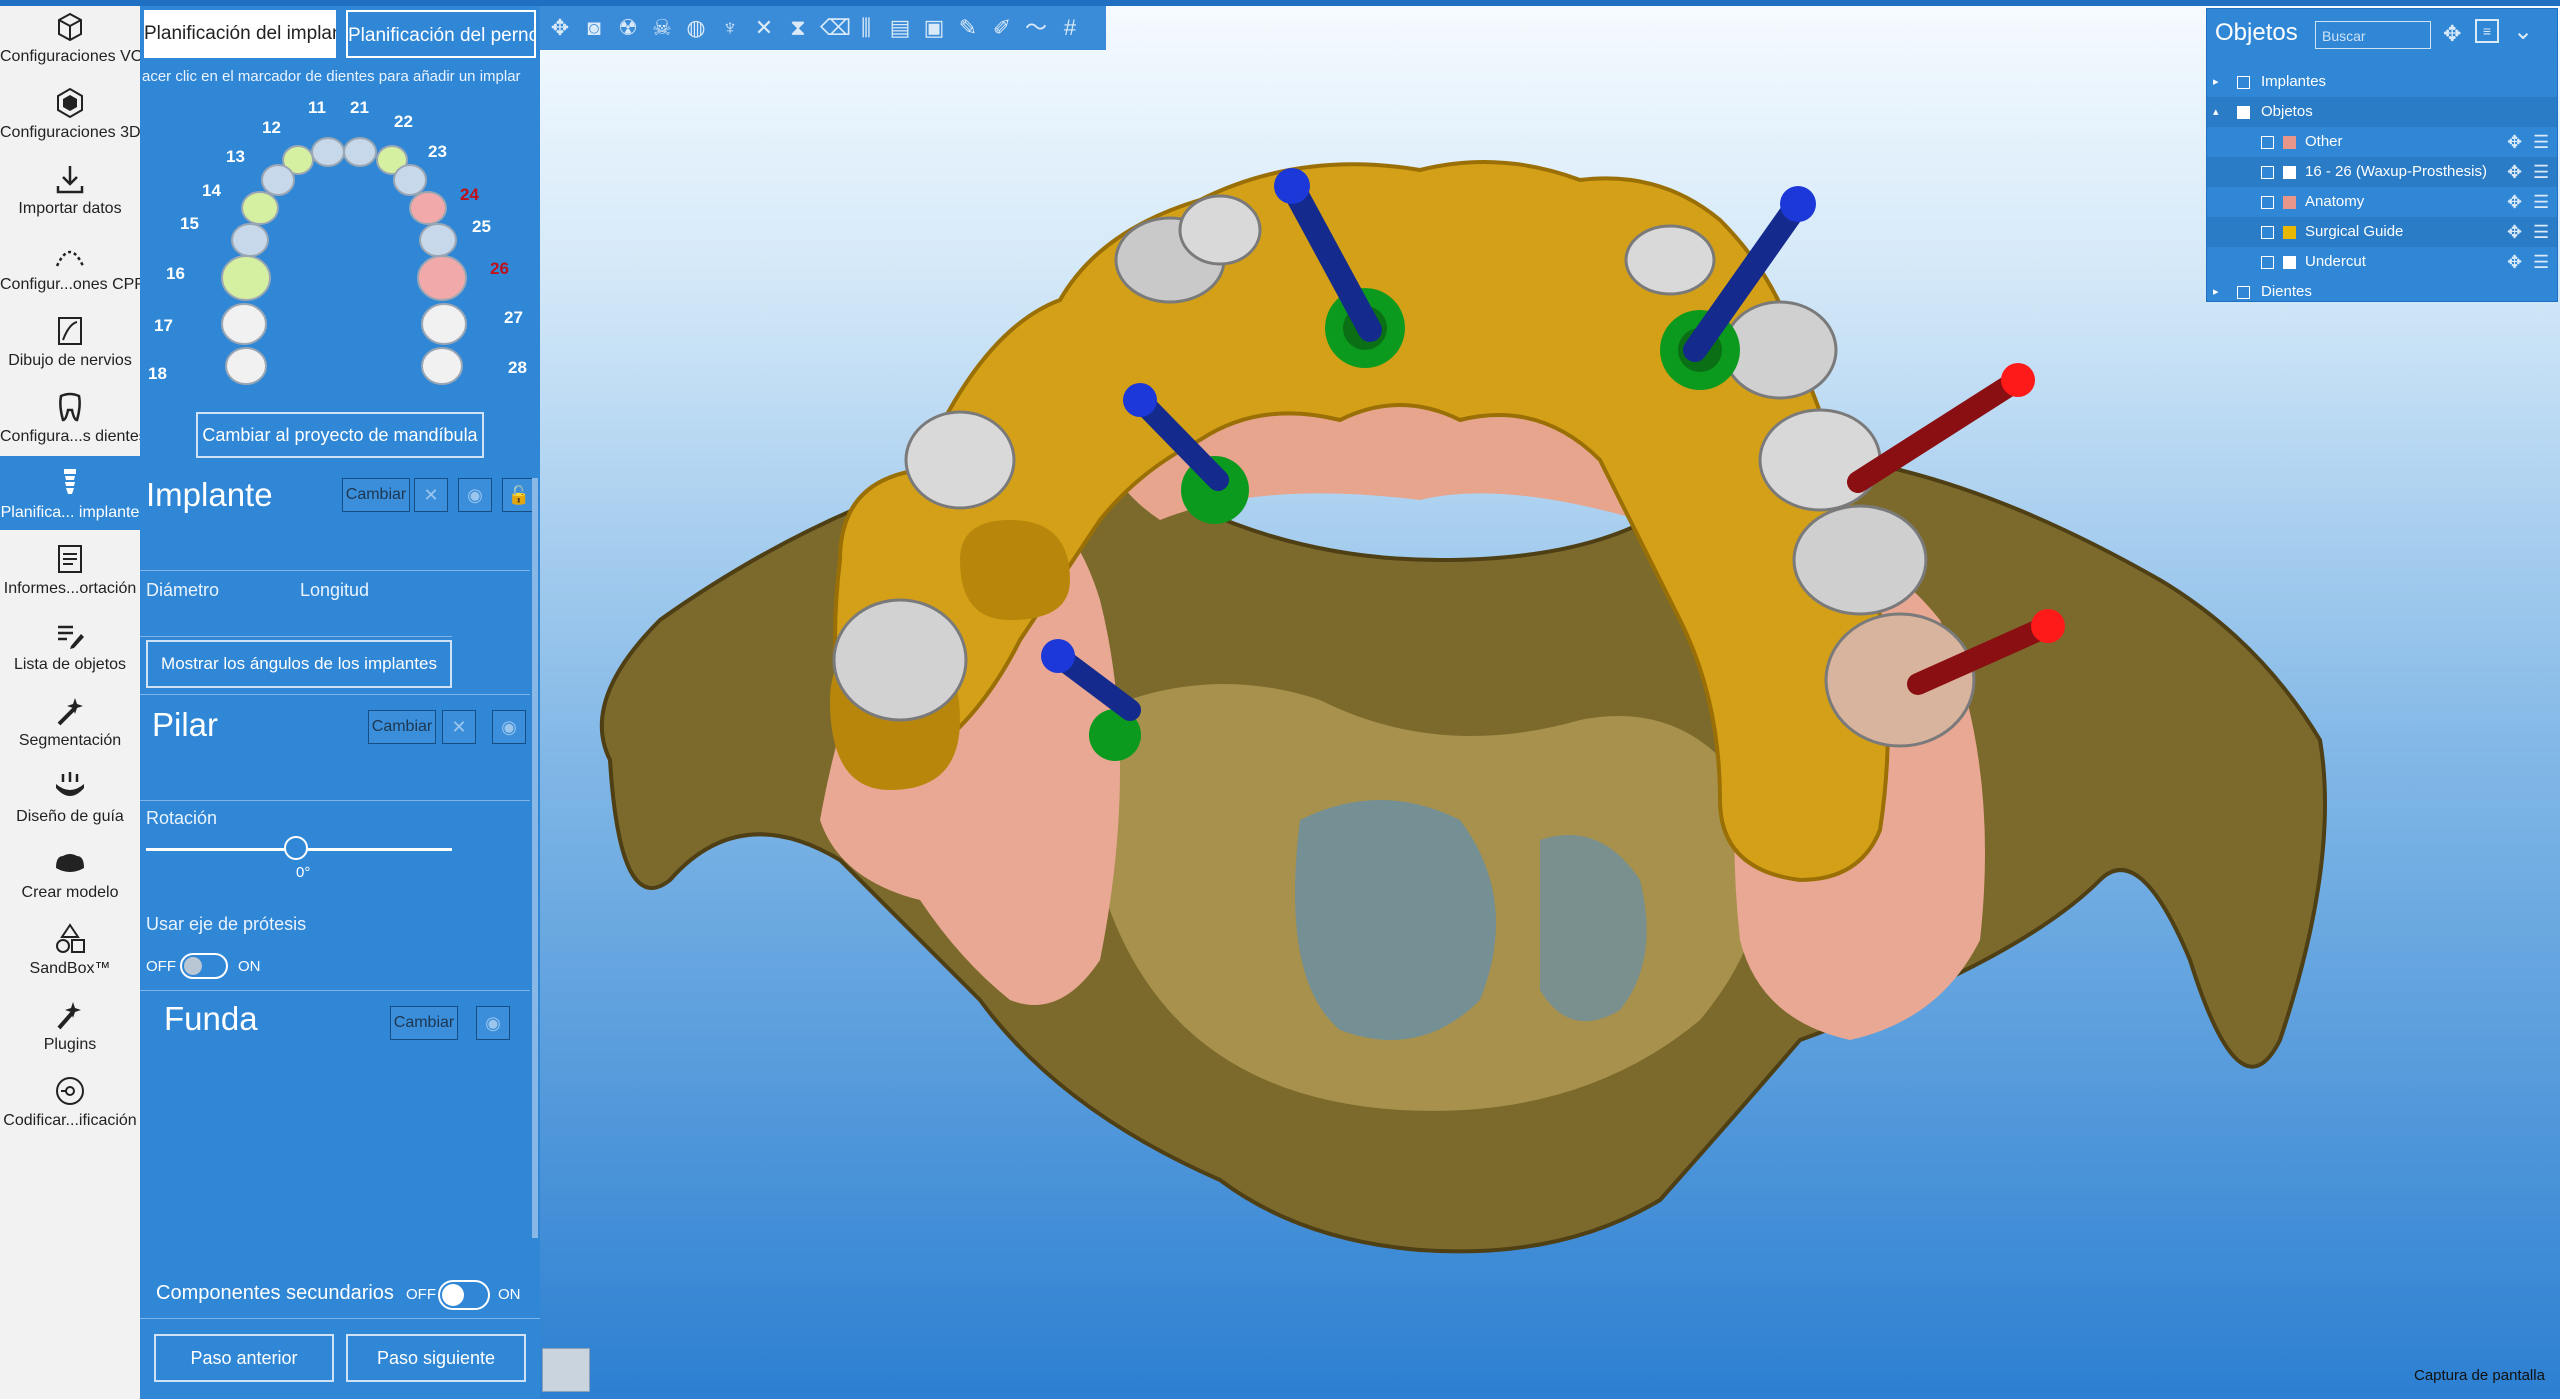 This screenshot has height=1399, width=2560. Describe the element at coordinates (70, 265) in the screenshot. I see `rail-cpr-settings: Configur...ones CPR` at that location.